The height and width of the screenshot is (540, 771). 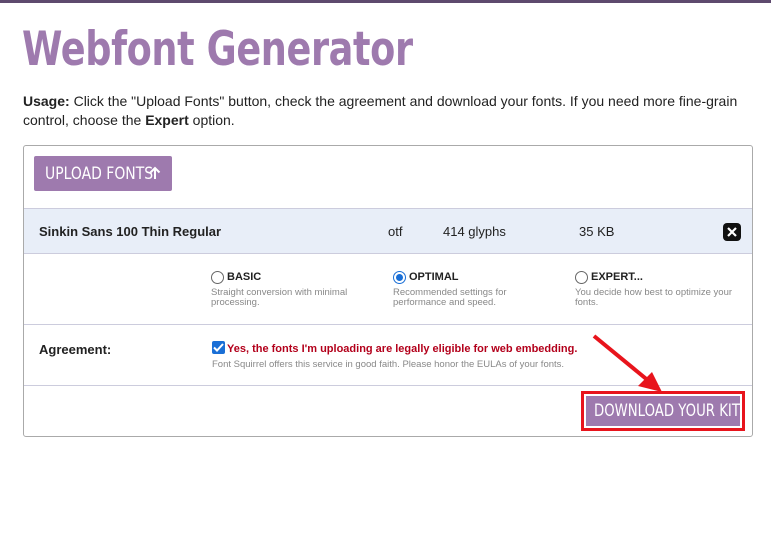 What do you see at coordinates (581, 277) in the screenshot?
I see `expert-radio` at bounding box center [581, 277].